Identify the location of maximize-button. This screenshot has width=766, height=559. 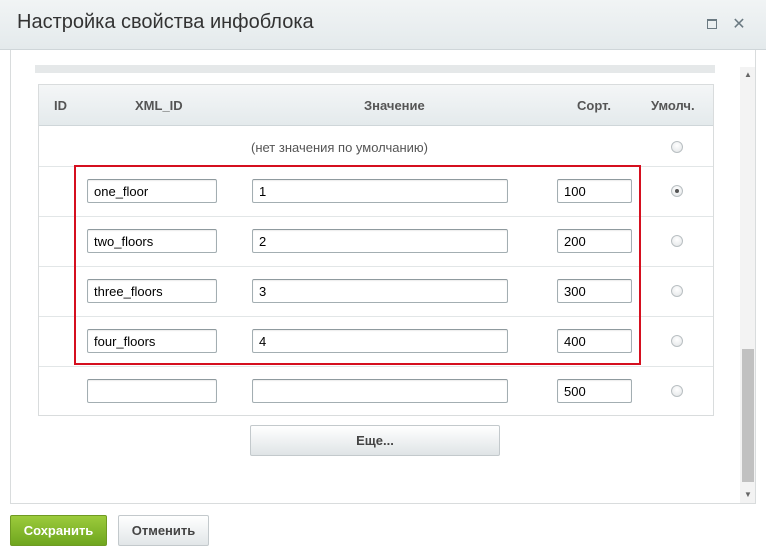
(712, 24).